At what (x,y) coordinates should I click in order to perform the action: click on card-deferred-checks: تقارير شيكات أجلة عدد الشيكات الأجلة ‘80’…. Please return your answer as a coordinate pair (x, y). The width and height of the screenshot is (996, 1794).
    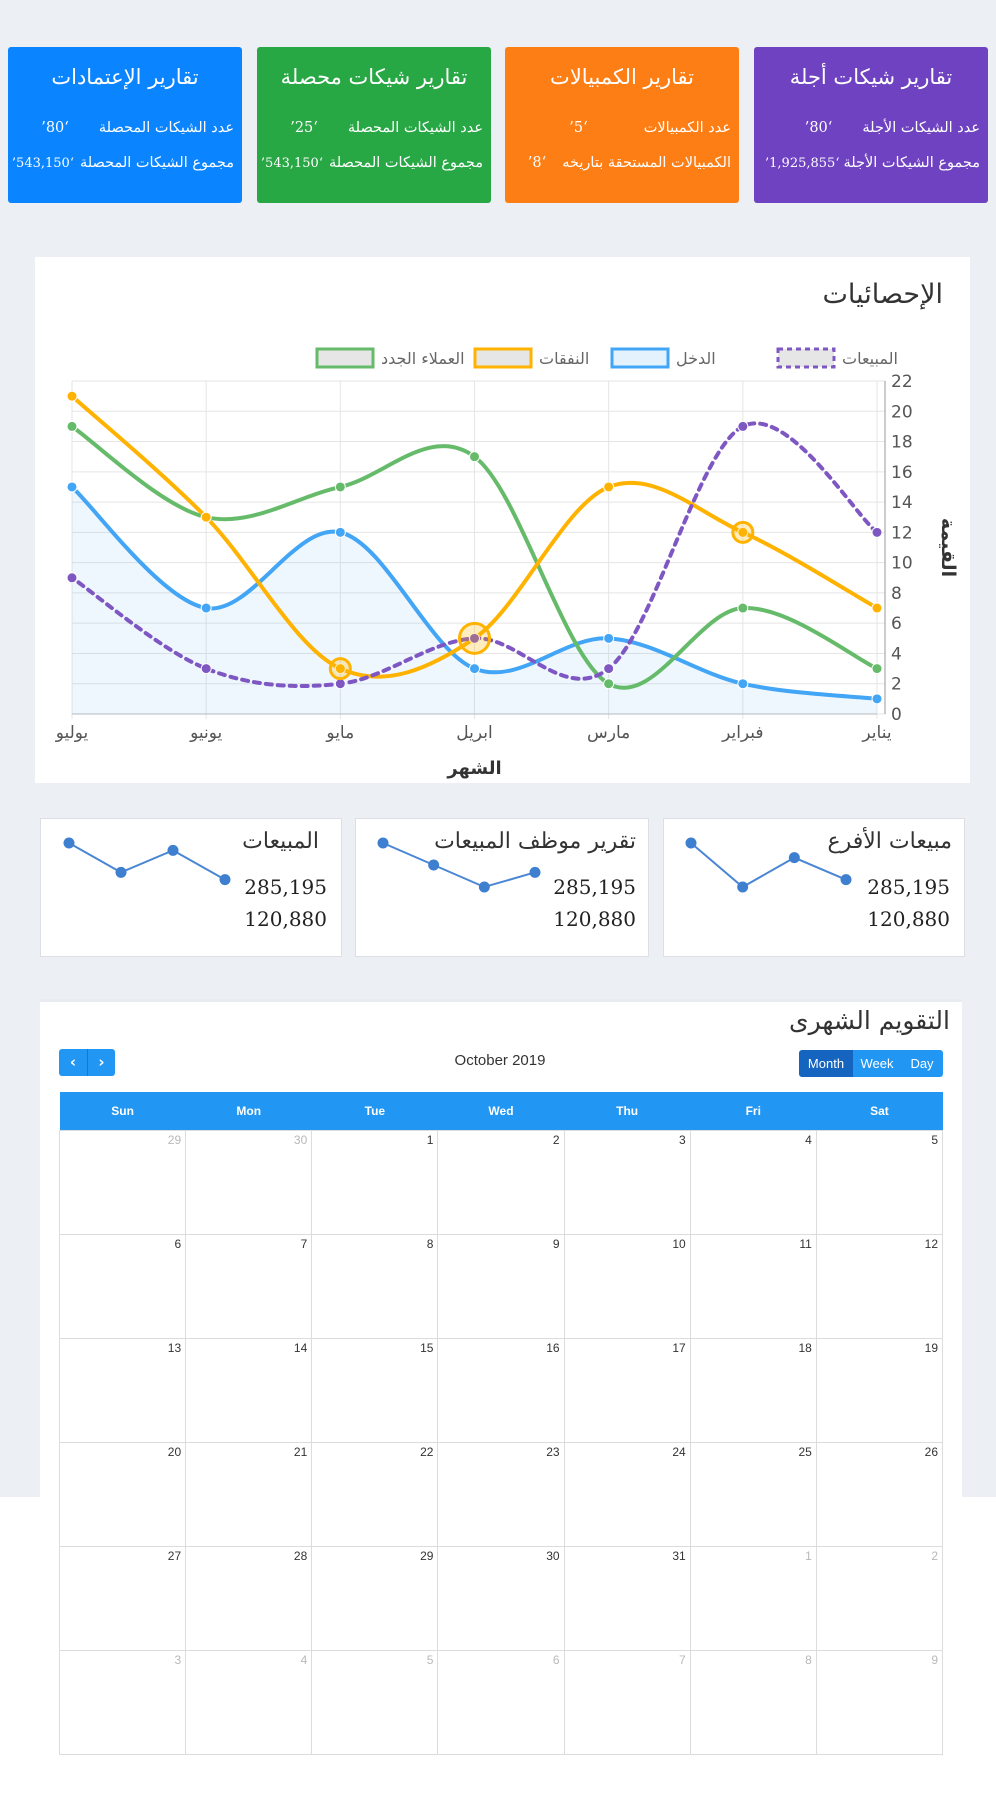
    Looking at the image, I should click on (871, 125).